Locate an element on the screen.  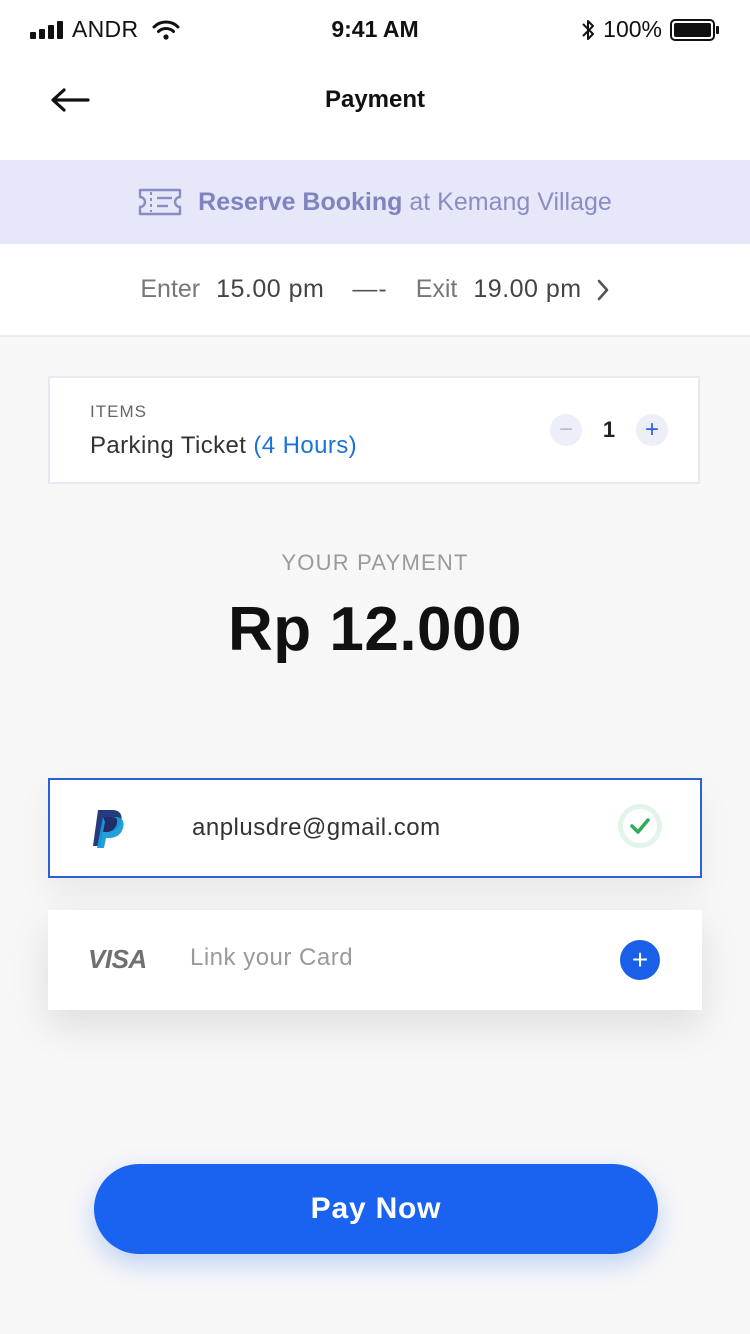
exit-label: Exit is located at coordinates (436, 289).